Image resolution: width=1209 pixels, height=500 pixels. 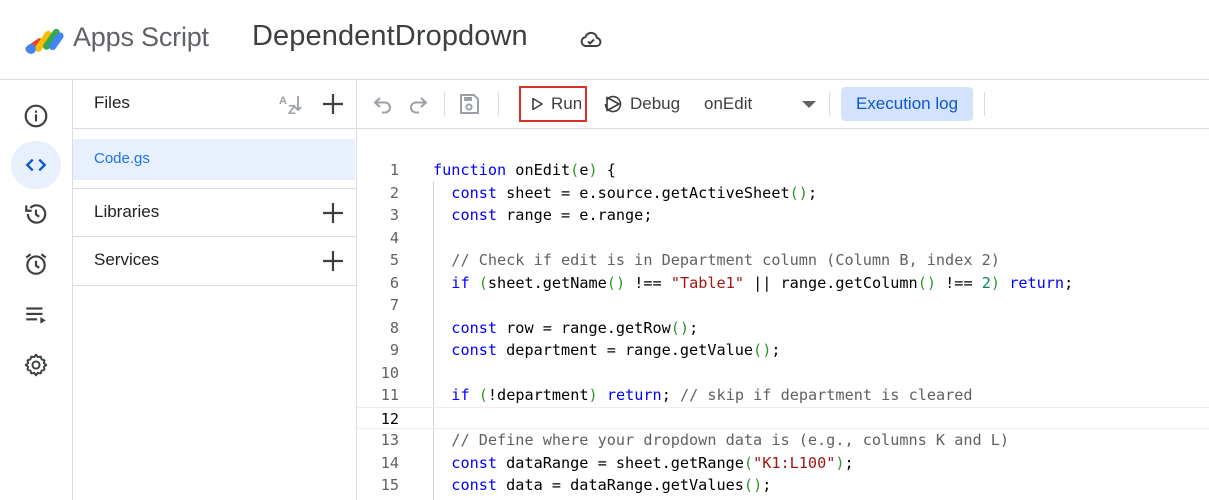 I want to click on function-select-value: onEdit, so click(x=728, y=103).